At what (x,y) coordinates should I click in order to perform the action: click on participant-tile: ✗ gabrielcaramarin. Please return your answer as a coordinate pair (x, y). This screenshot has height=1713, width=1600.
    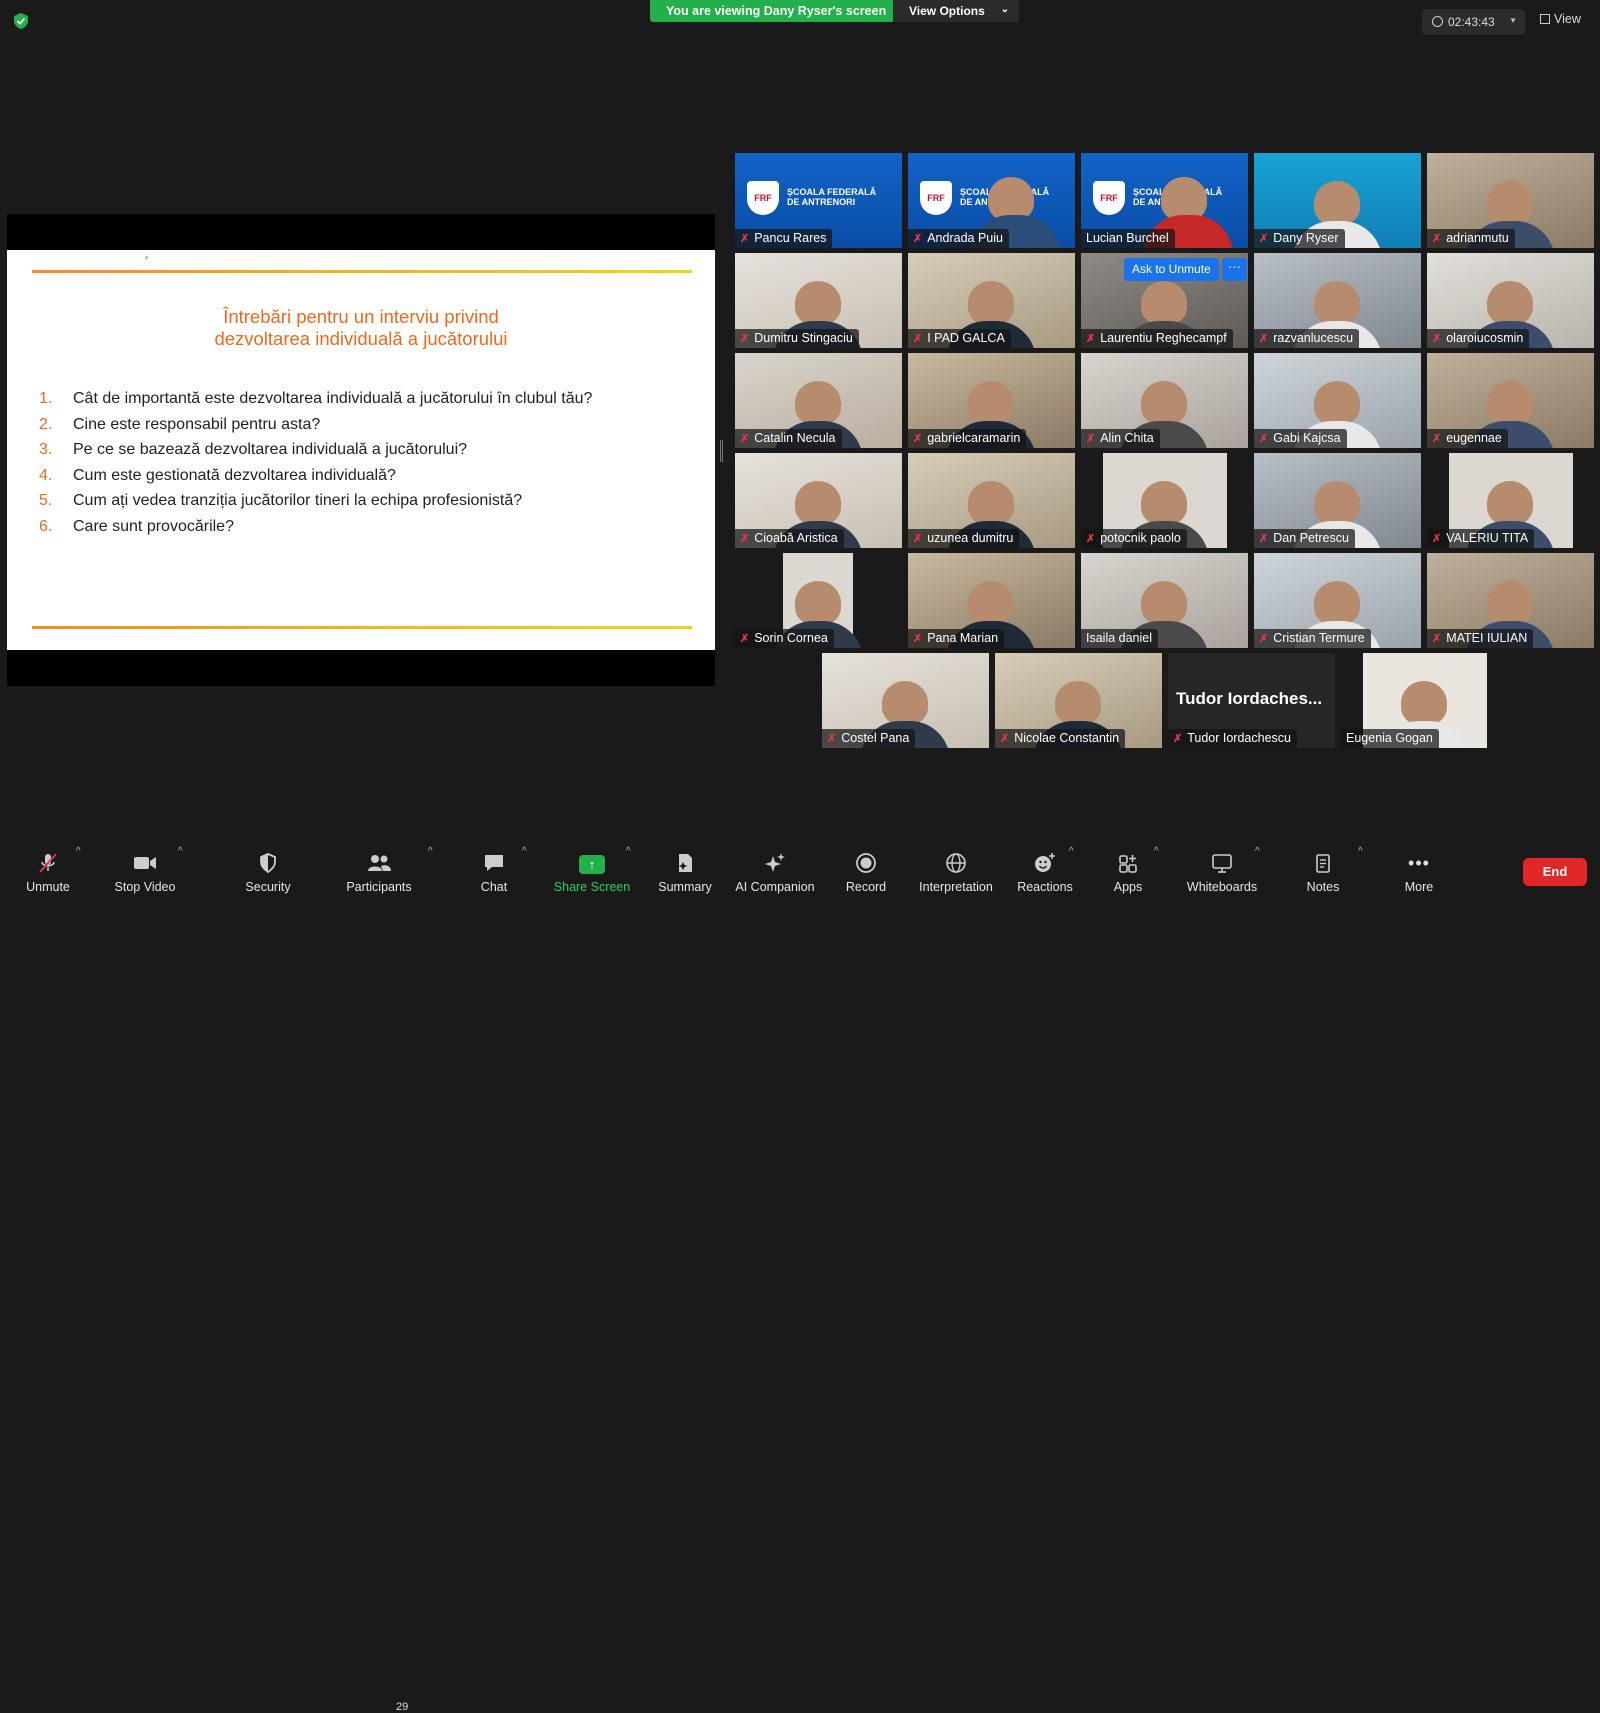
    Looking at the image, I should click on (991, 400).